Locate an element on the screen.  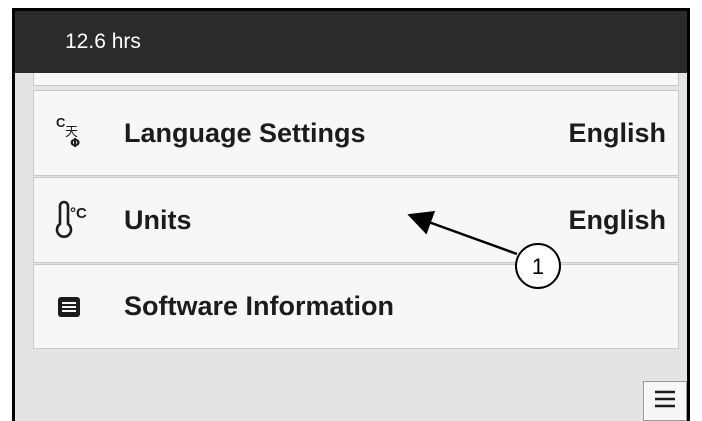
callout-annotation: 1 is located at coordinates (484, 250).